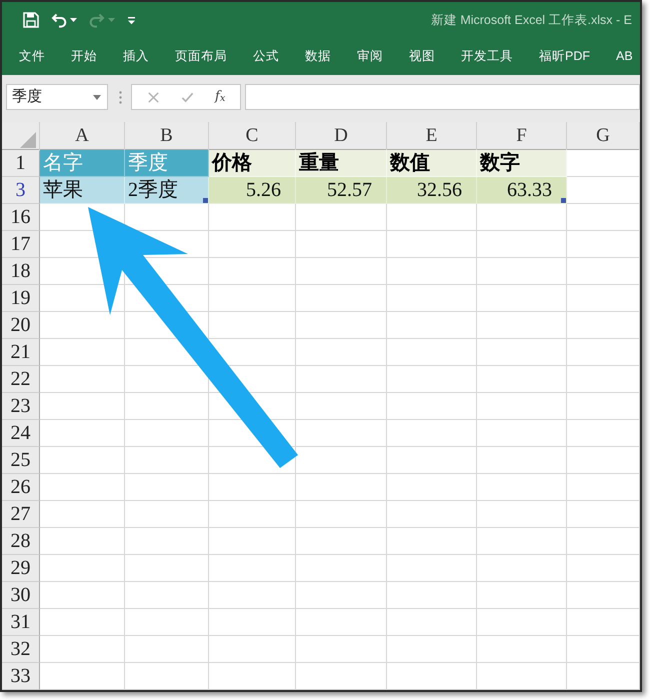  I want to click on table-cell: 52.57, so click(341, 190).